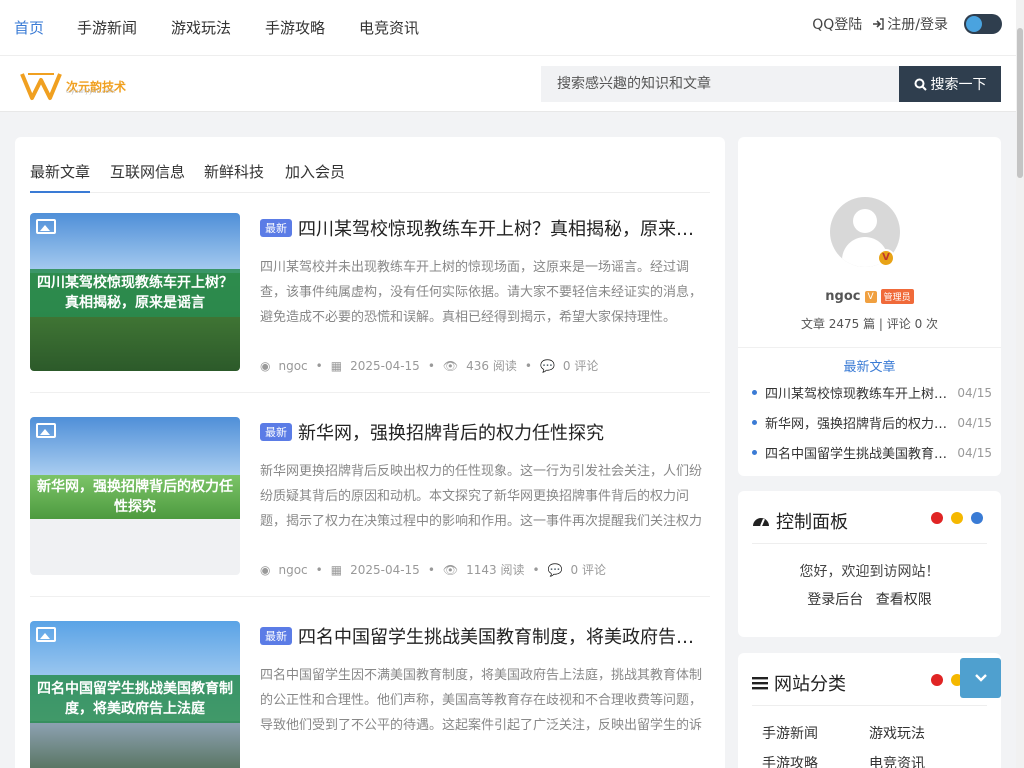 The height and width of the screenshot is (768, 1024). What do you see at coordinates (135, 744) in the screenshot?
I see `thumb-cityscape` at bounding box center [135, 744].